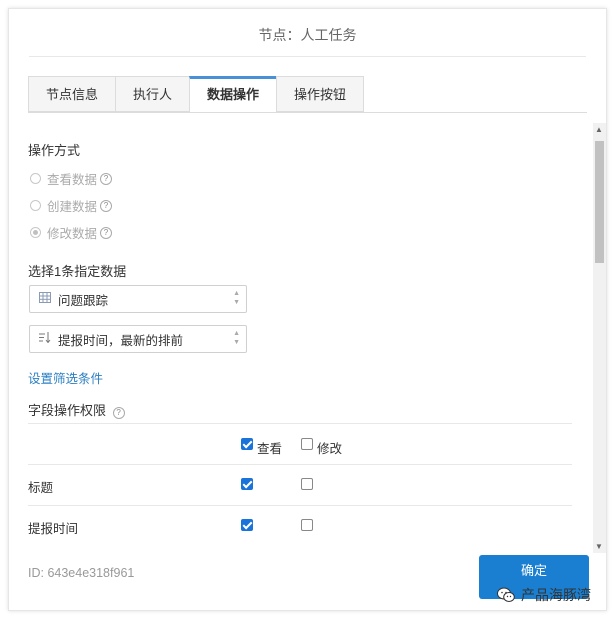 This screenshot has width=615, height=619. What do you see at coordinates (53, 529) in the screenshot?
I see `field-name-report-time: 提报时间` at bounding box center [53, 529].